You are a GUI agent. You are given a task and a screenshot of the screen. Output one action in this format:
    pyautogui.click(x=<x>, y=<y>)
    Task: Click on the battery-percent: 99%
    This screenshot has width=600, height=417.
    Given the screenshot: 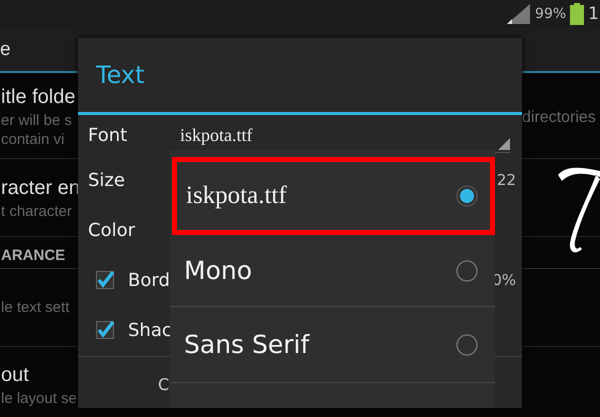 What is the action you would take?
    pyautogui.click(x=550, y=14)
    